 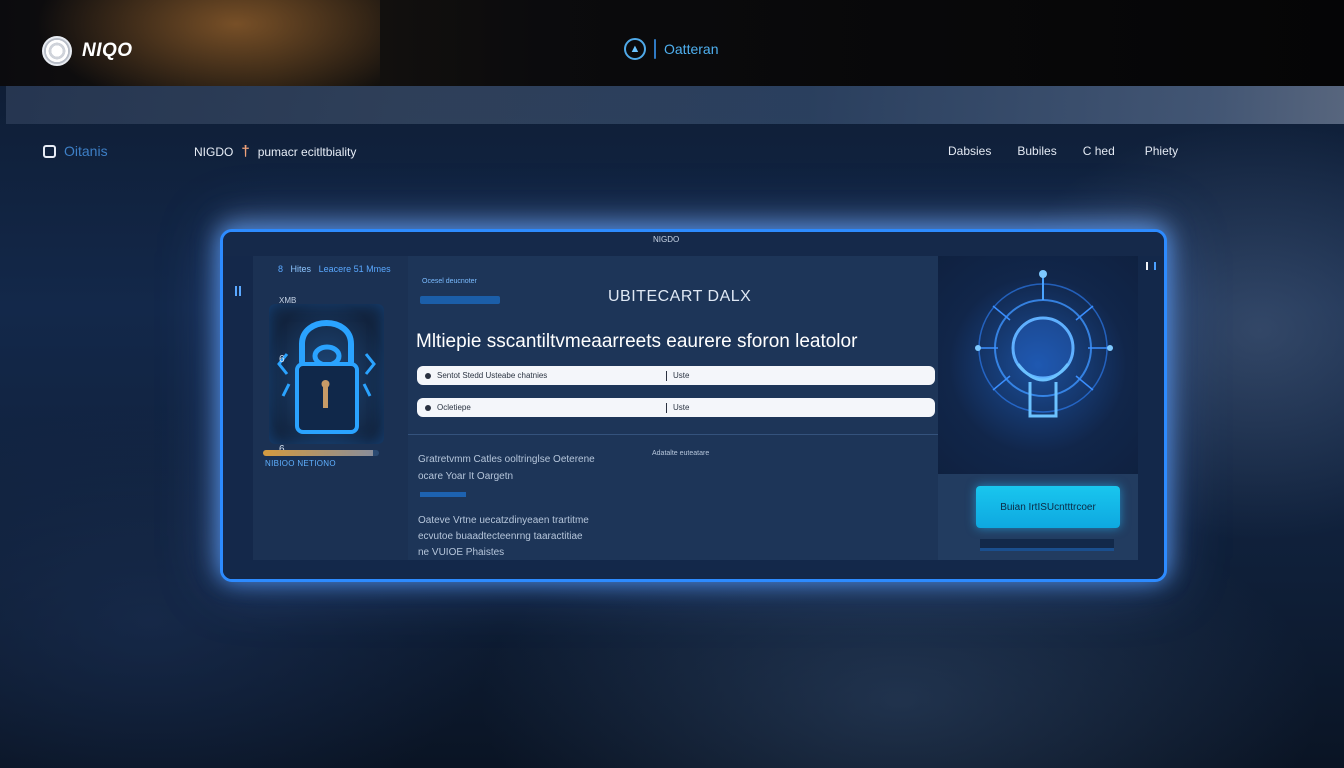 I want to click on input-field-2: Ocletiepe Uste, so click(x=676, y=407).